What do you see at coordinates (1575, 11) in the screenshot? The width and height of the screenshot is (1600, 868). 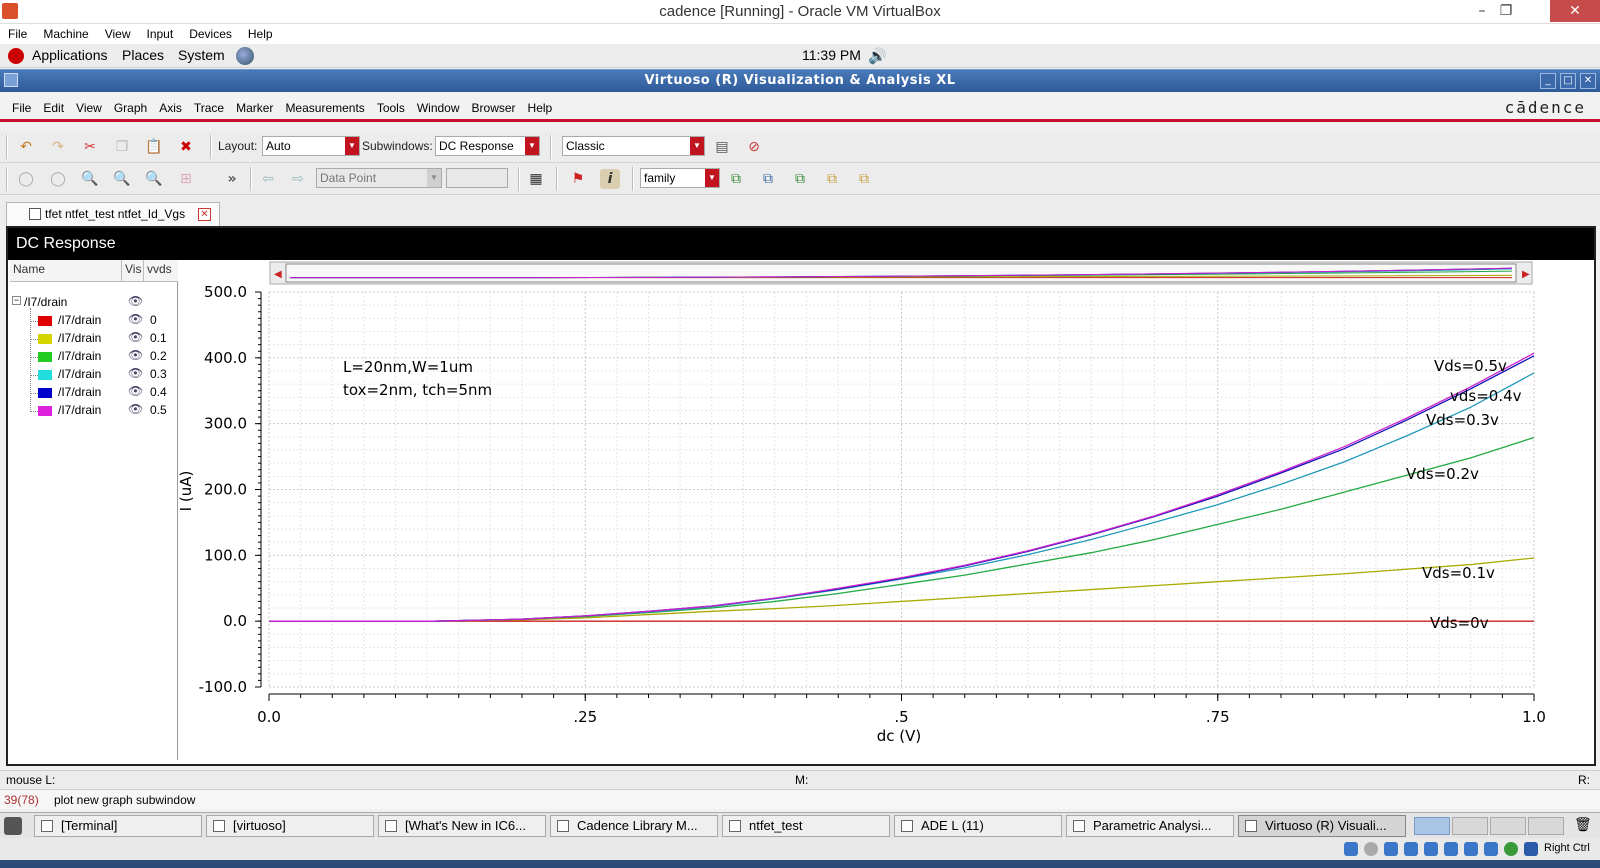 I see `close-button: ✕` at bounding box center [1575, 11].